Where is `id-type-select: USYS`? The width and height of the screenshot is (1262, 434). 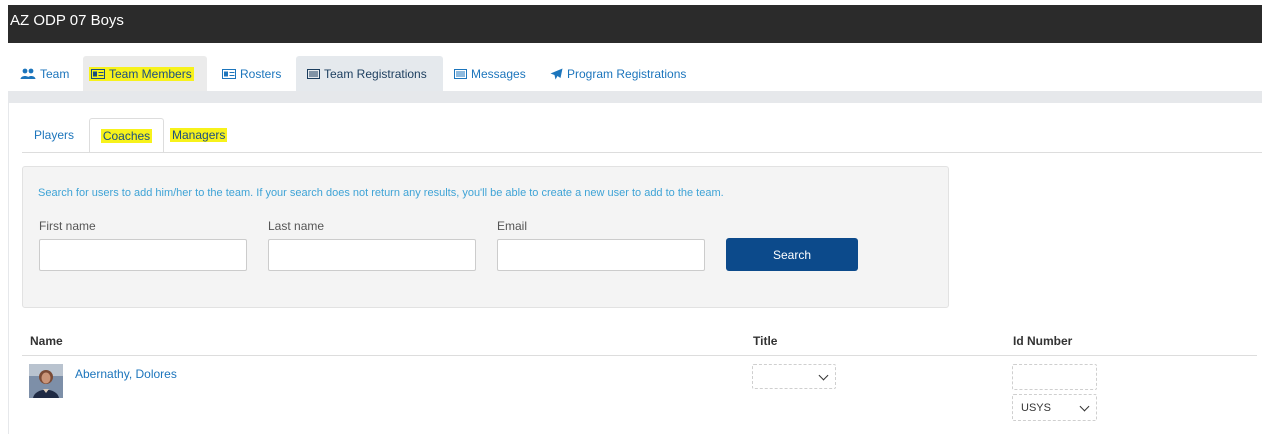 id-type-select: USYS is located at coordinates (1054, 407).